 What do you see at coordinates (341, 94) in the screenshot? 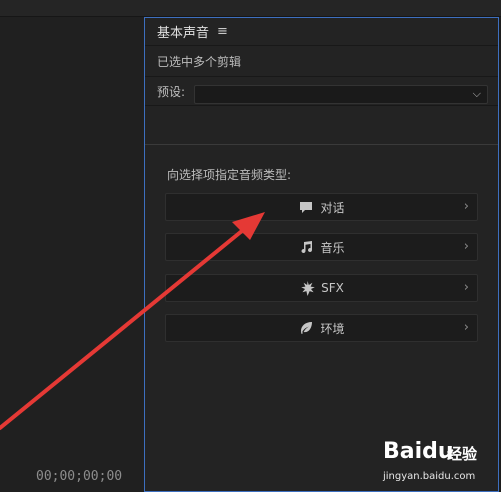
I see `preset-dropdown: ⌵` at bounding box center [341, 94].